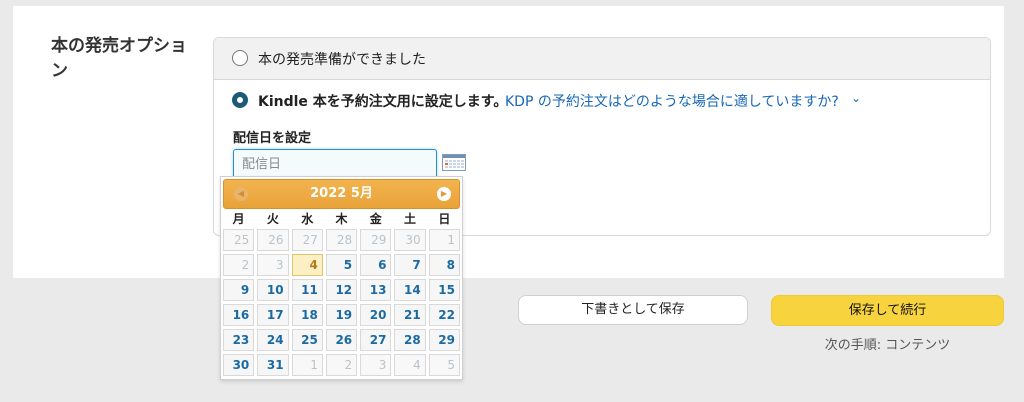 The image size is (1024, 402). What do you see at coordinates (887, 310) in the screenshot?
I see `save-continue-button: 保存して続行` at bounding box center [887, 310].